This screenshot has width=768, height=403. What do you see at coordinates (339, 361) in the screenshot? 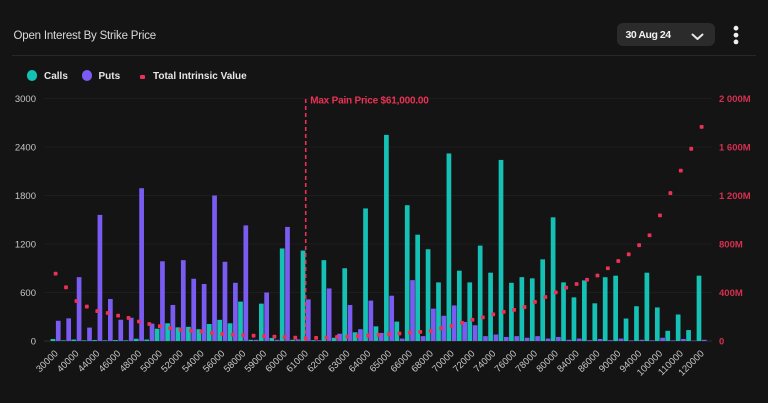
I see `svg-text: 63000` at bounding box center [339, 361].